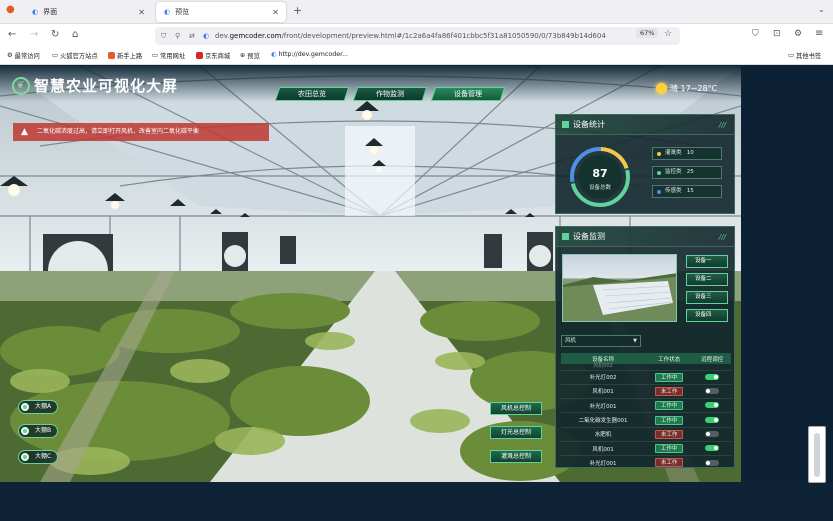 The height and width of the screenshot is (521, 833). What do you see at coordinates (12, 34) in the screenshot?
I see `back-icon: ←` at bounding box center [12, 34].